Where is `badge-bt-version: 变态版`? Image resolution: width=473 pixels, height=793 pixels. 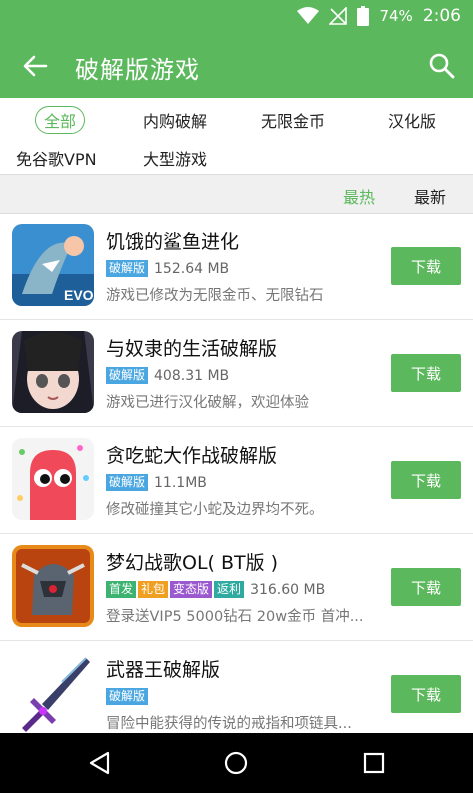
badge-bt-version: 变态版 is located at coordinates (191, 589).